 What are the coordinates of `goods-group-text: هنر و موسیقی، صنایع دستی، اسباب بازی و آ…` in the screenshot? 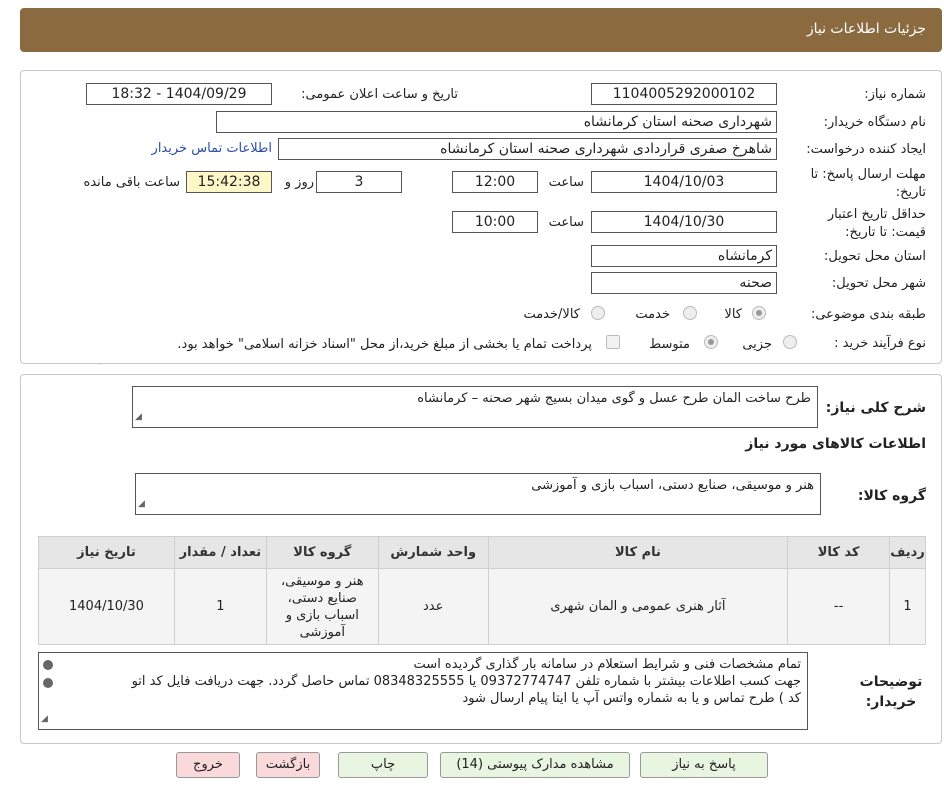 It's located at (672, 485).